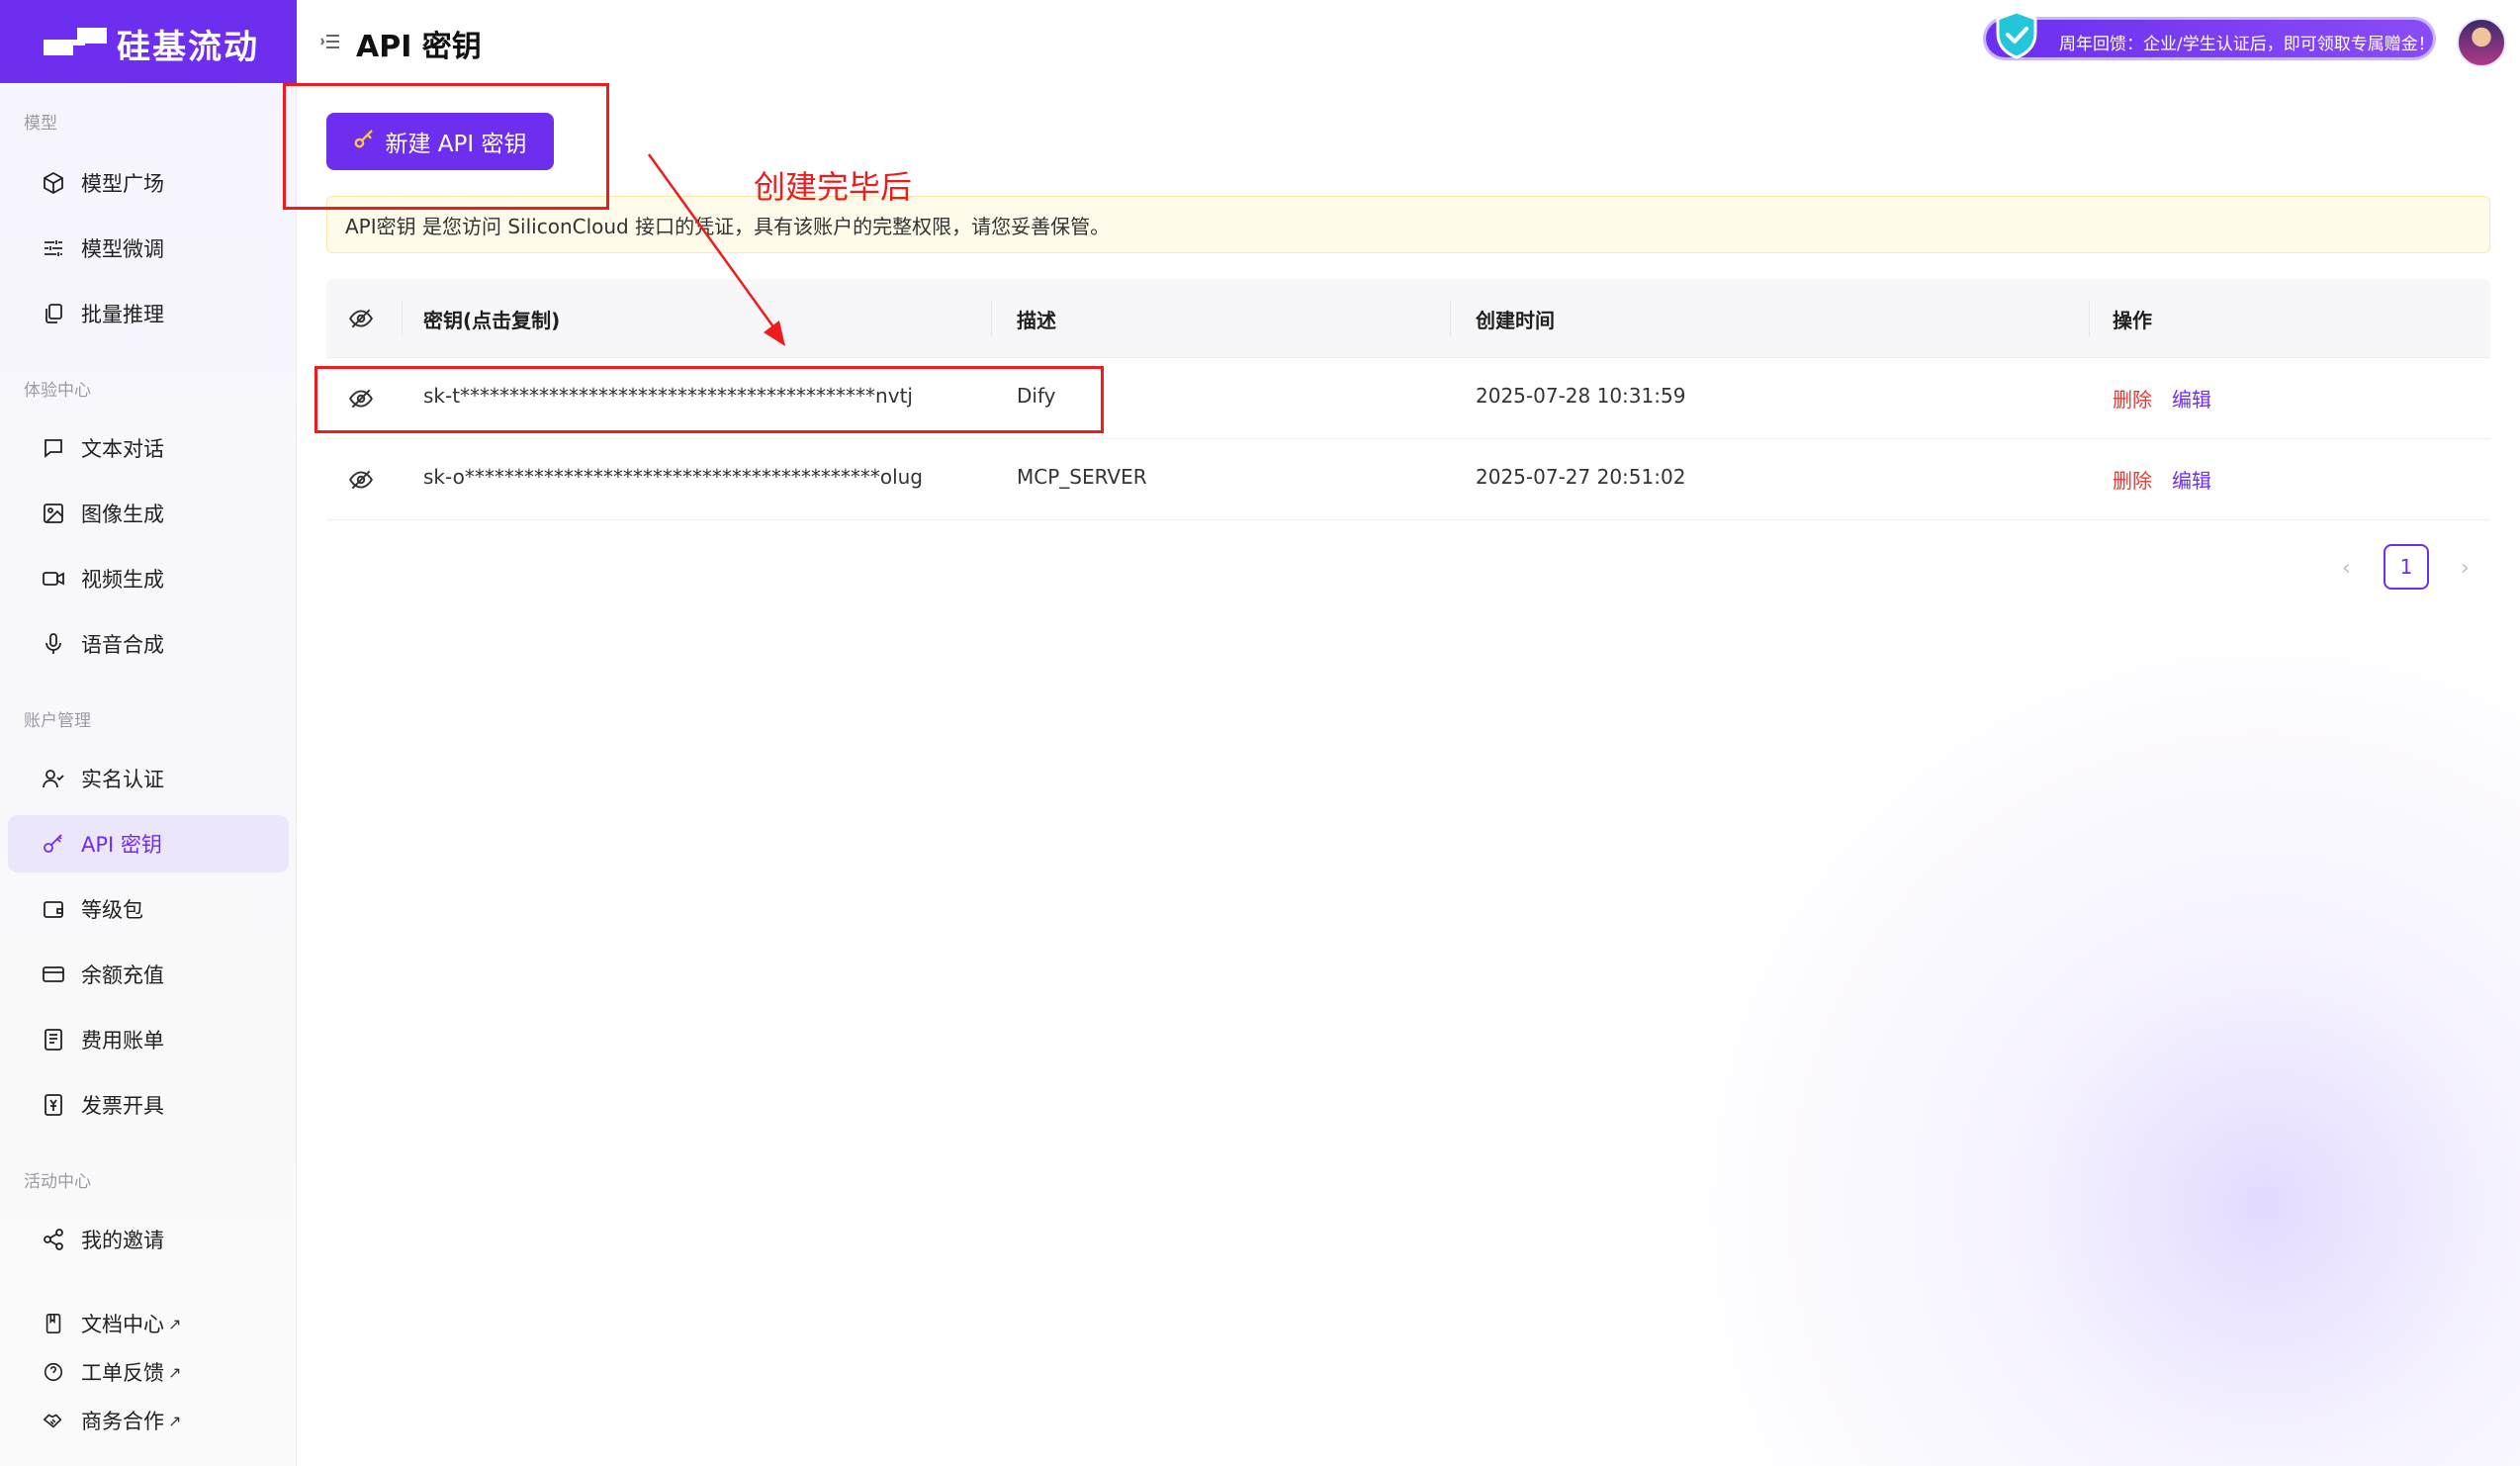 The width and height of the screenshot is (2520, 1466). I want to click on api-key-created: 2025-07-27 20:51:02, so click(1581, 477).